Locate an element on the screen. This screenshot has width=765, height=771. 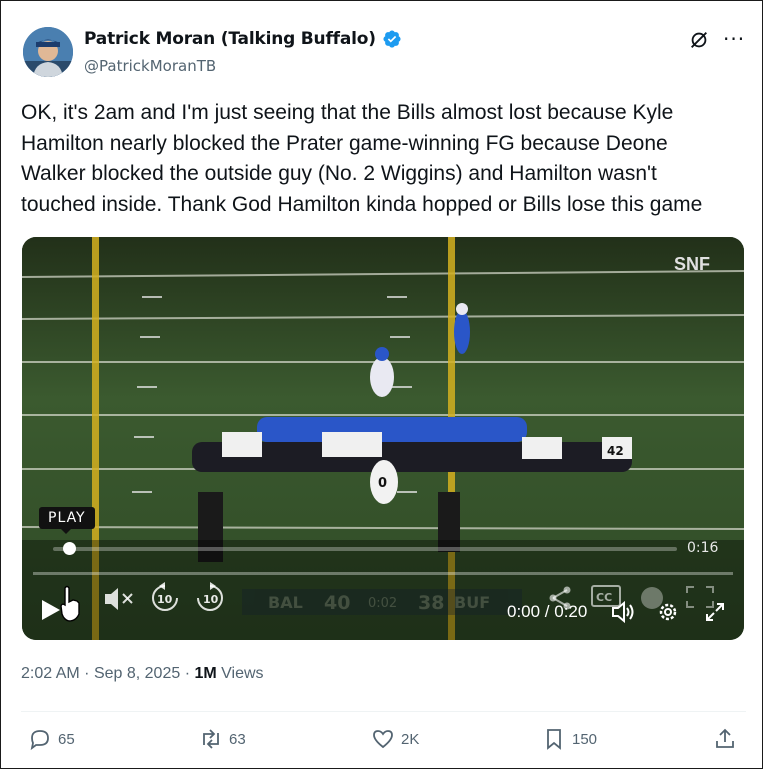
repost-icon is located at coordinates (211, 739).